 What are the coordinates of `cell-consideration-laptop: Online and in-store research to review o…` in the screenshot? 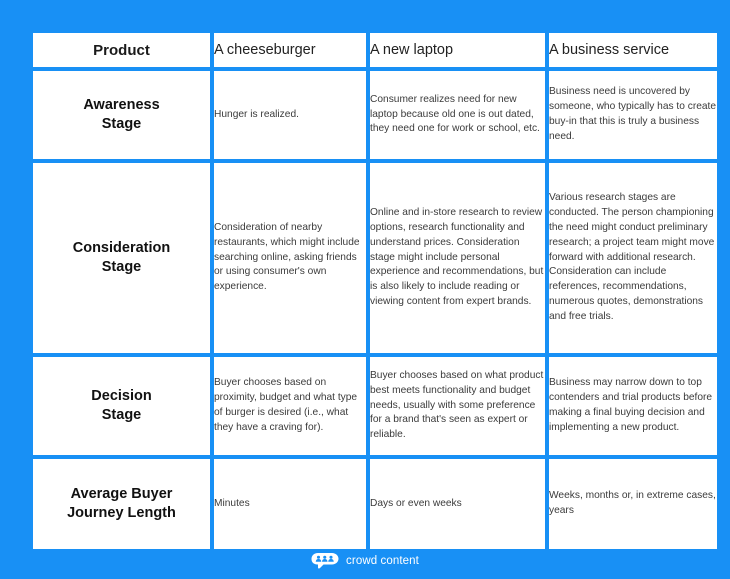 It's located at (457, 258).